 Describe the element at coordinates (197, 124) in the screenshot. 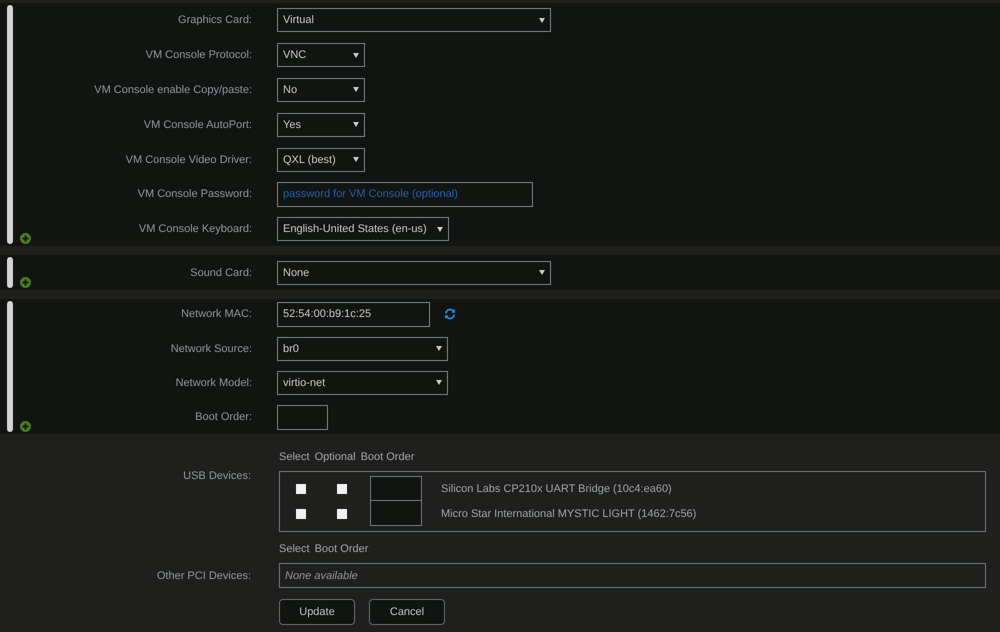

I see `field-label: VM Console AutoPort:` at that location.